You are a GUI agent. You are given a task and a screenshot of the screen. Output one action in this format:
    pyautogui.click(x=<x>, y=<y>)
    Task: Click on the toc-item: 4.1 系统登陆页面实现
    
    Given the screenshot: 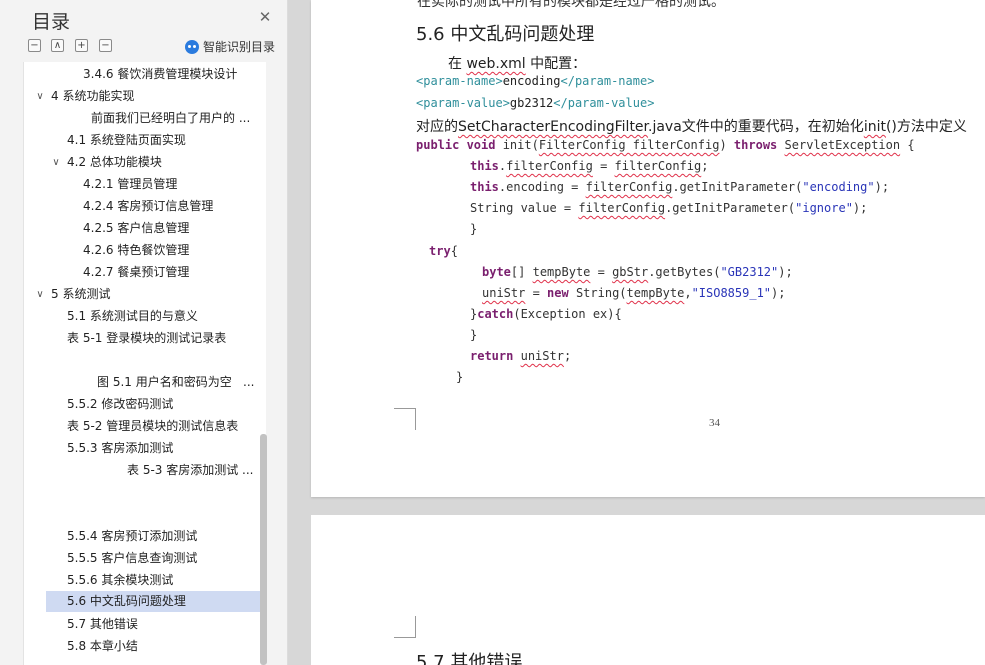 What is the action you would take?
    pyautogui.click(x=142, y=140)
    